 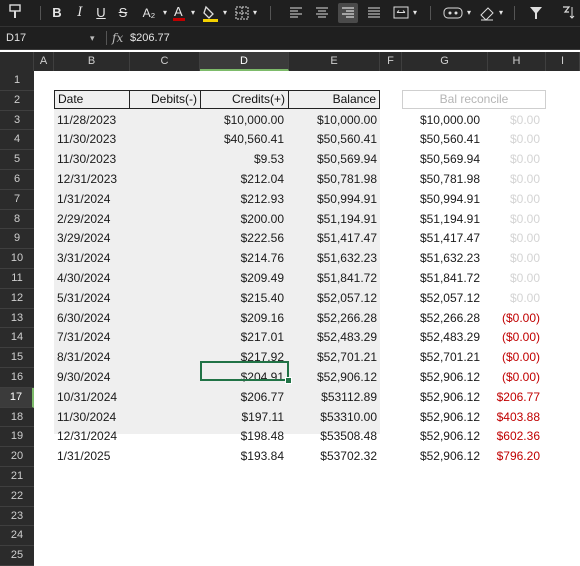 What do you see at coordinates (563, 61) in the screenshot?
I see `column-header-i: I` at bounding box center [563, 61].